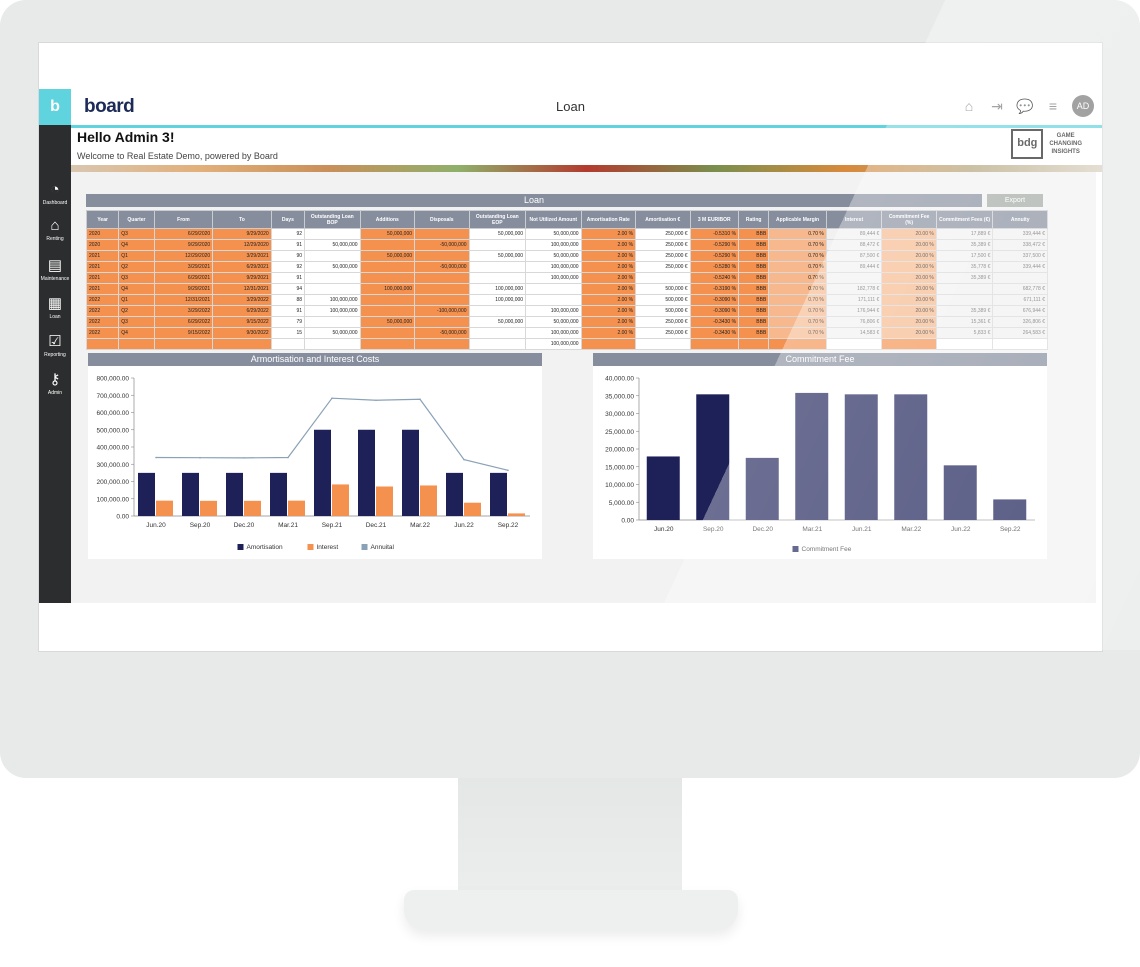 The width and height of the screenshot is (1140, 967). What do you see at coordinates (1020, 219) in the screenshot?
I see `column-header: Annuity` at bounding box center [1020, 219].